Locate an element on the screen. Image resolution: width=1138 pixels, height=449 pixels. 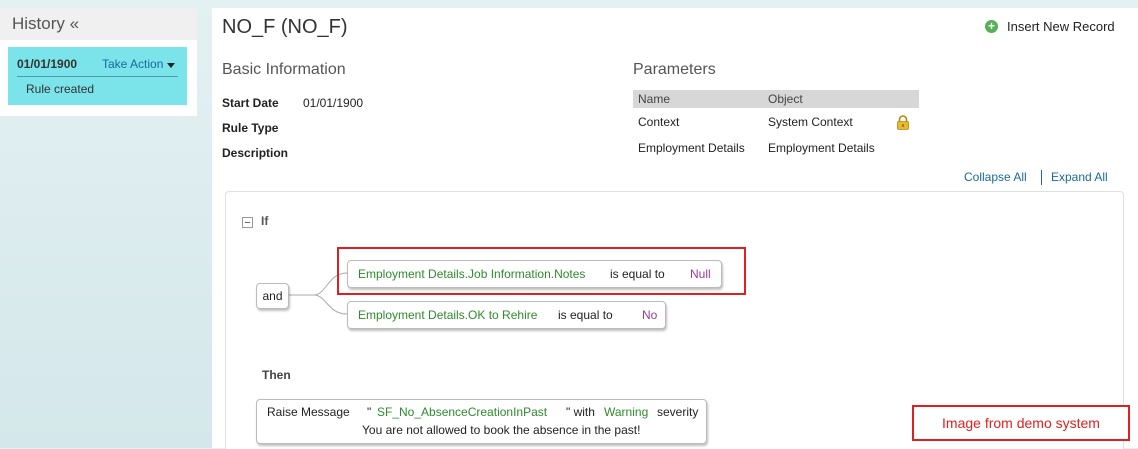
page-title: NO_F (NO_F) is located at coordinates (285, 27).